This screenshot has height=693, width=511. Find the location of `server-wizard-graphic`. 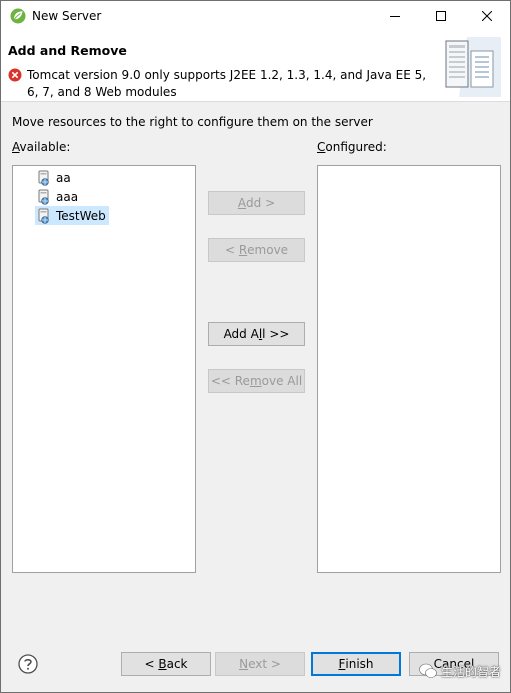

server-wizard-graphic is located at coordinates (469, 67).